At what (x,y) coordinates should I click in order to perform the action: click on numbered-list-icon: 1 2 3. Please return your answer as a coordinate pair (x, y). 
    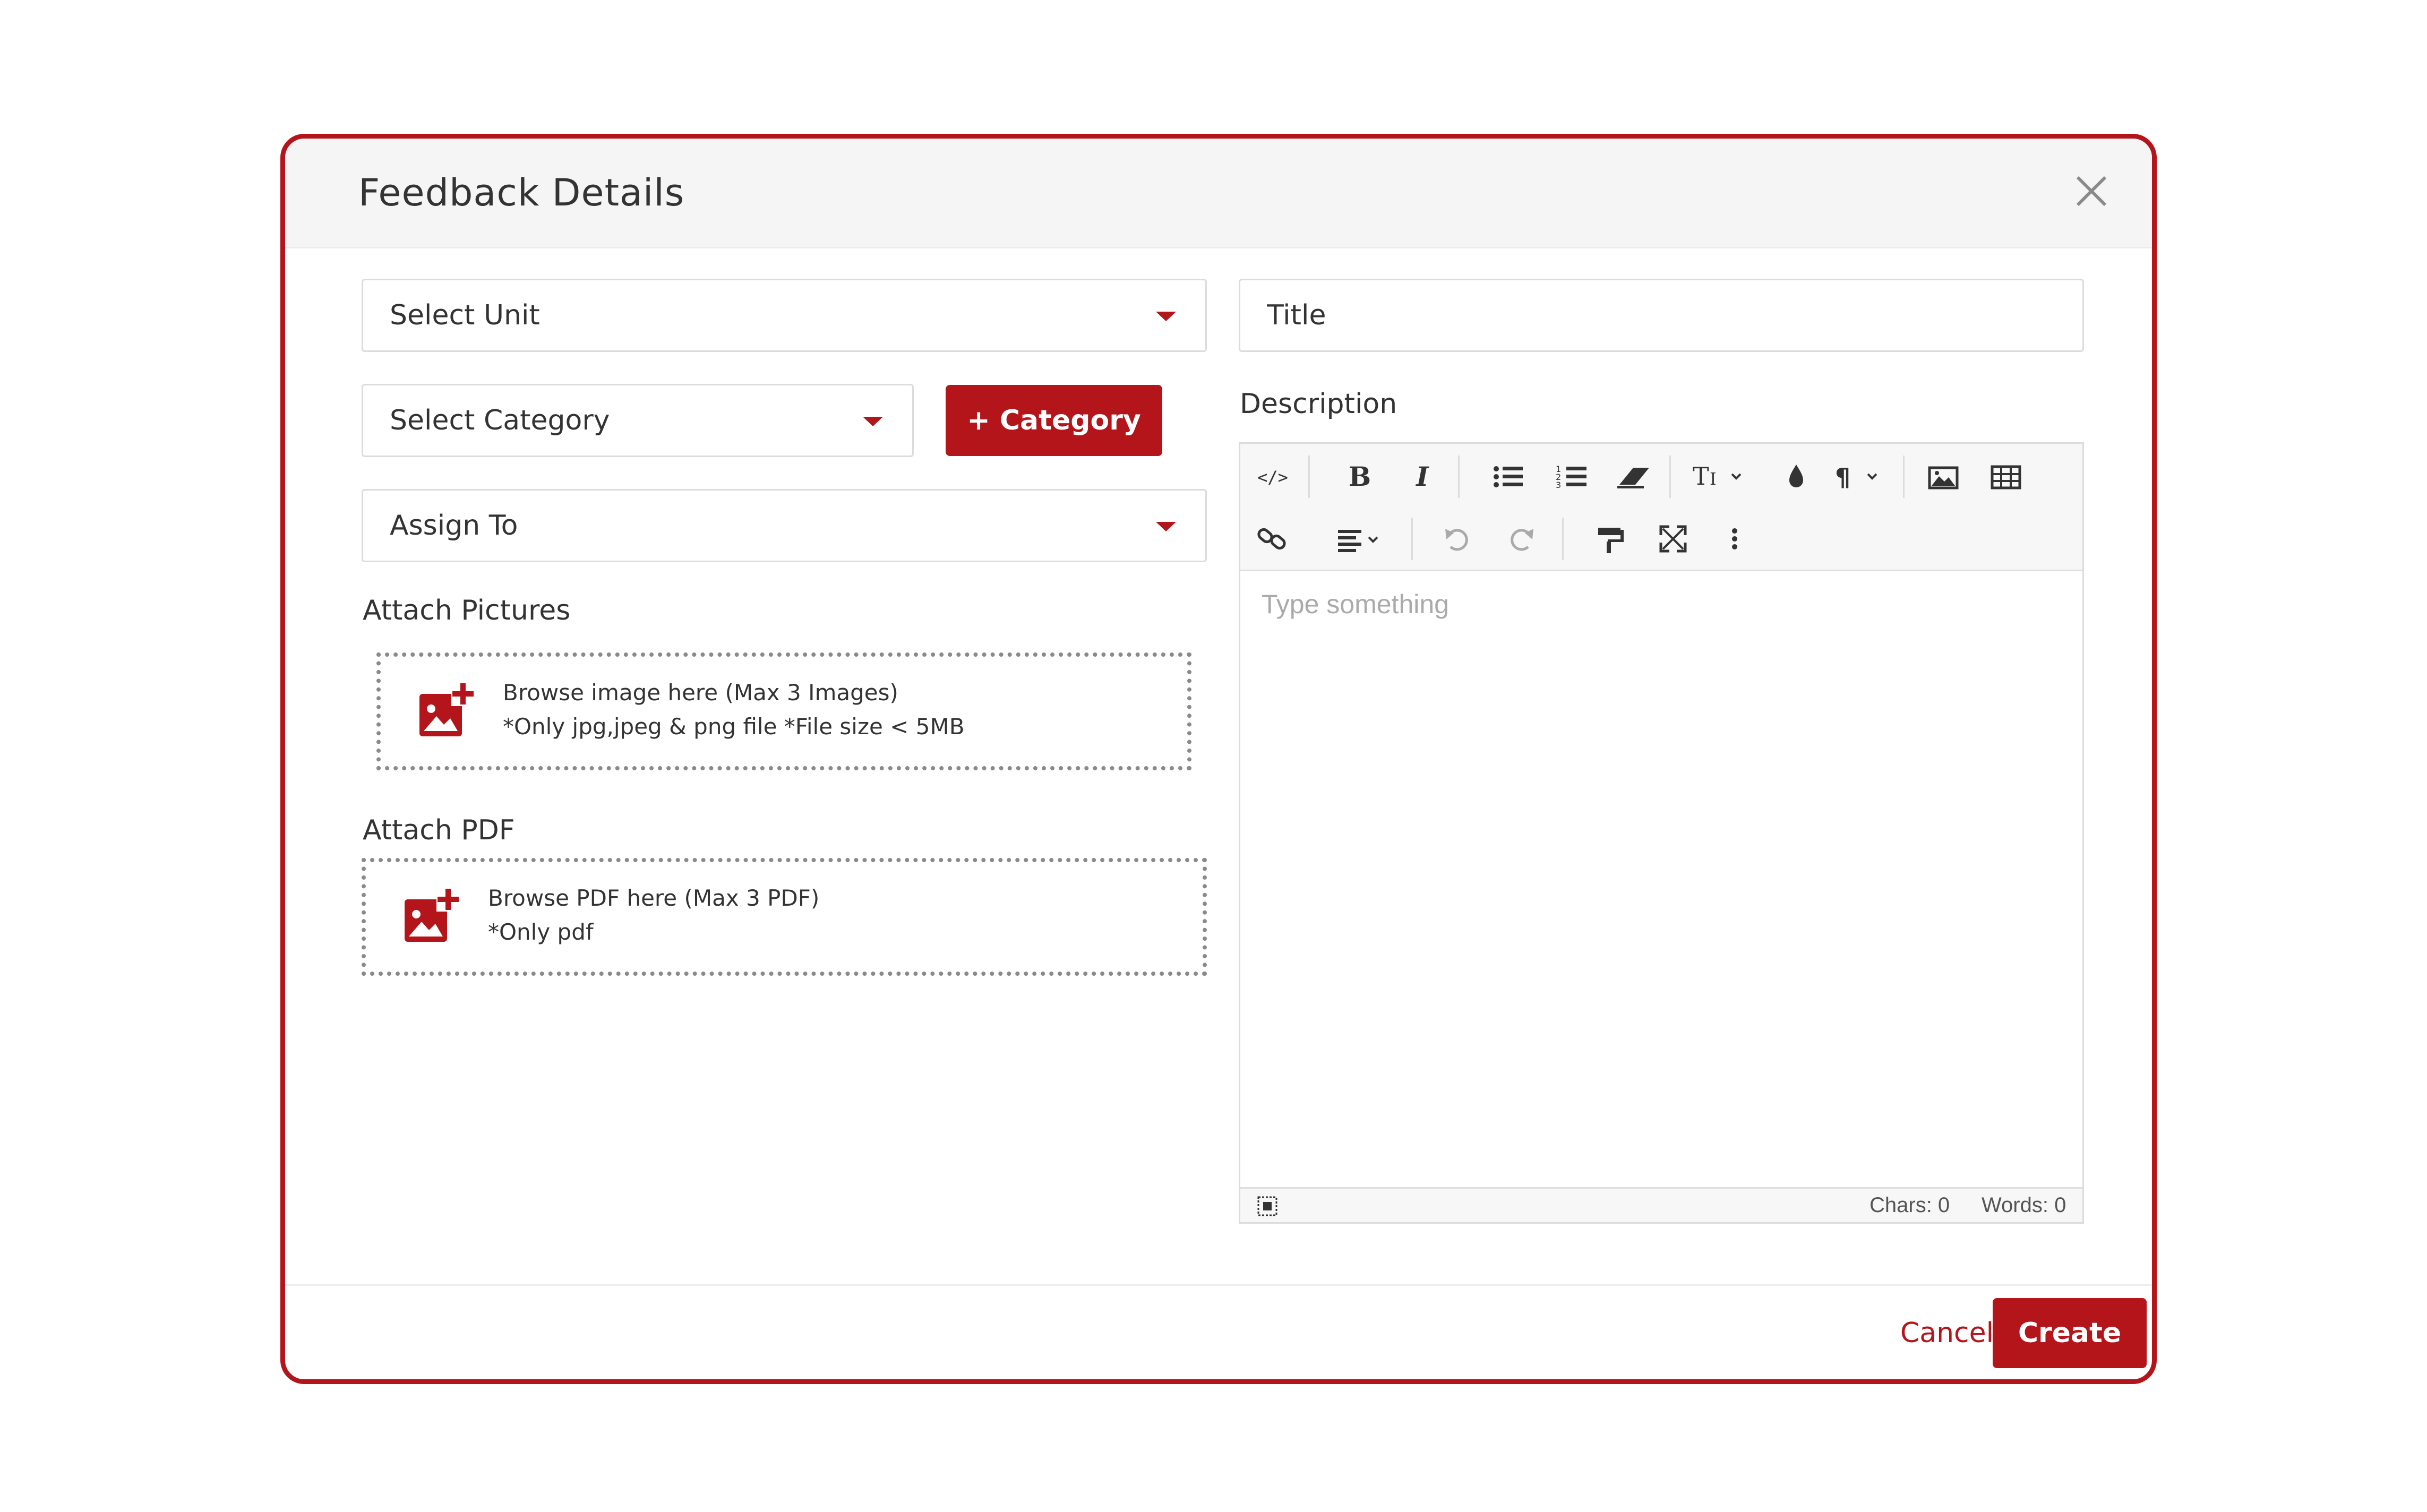
    Looking at the image, I should click on (1572, 477).